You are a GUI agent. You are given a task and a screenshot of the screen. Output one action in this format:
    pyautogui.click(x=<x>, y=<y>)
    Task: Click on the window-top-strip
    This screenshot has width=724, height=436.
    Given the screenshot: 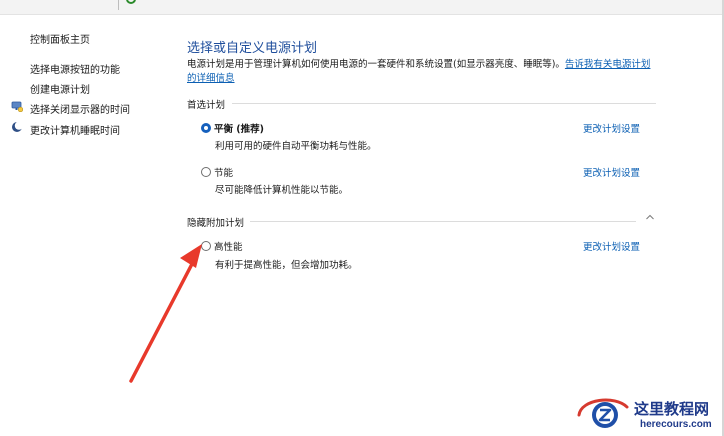 What is the action you would take?
    pyautogui.click(x=362, y=7)
    